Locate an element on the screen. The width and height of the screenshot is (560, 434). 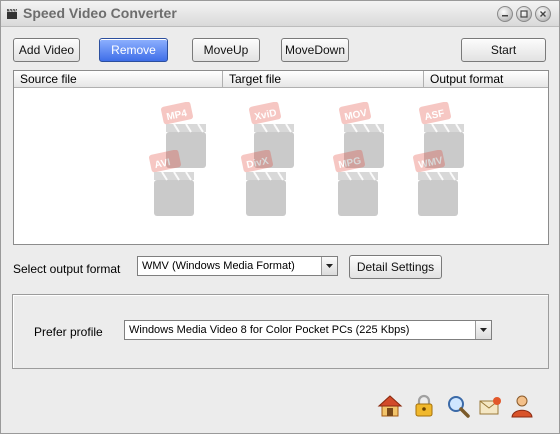
profile-label: Prefer profile is located at coordinates (68, 332).